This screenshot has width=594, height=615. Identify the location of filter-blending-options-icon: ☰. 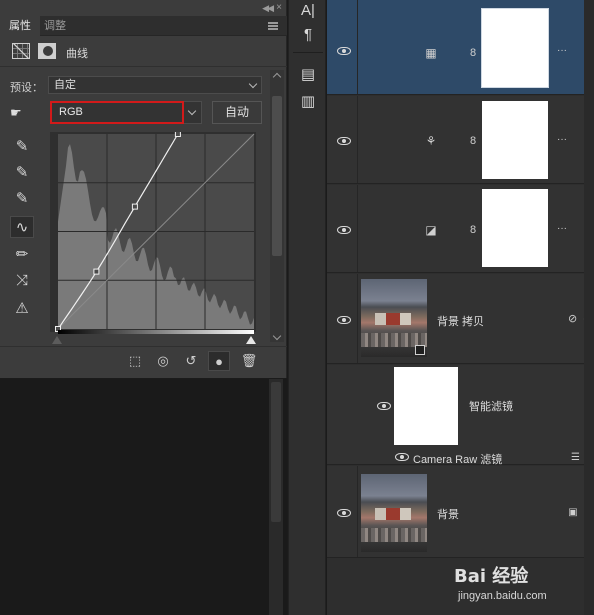
(578, 457).